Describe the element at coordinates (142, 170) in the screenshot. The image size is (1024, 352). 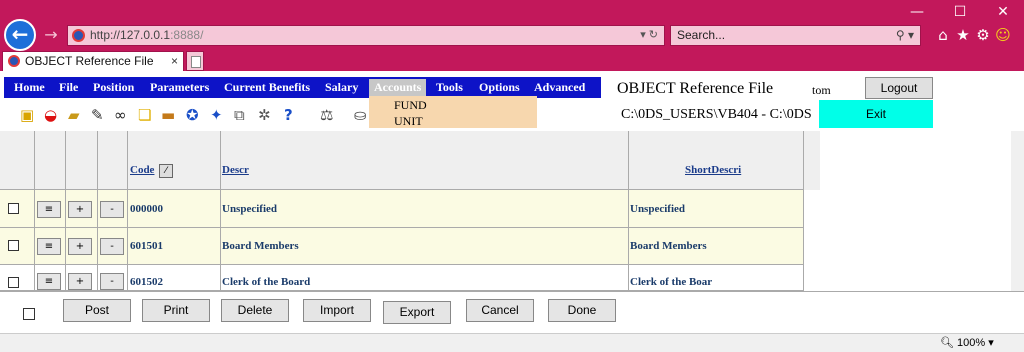
I see `column-code-header: Code` at that location.